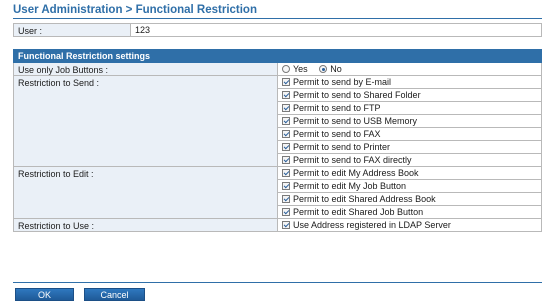  I want to click on permit-edit-my-job-button-checkbox, so click(286, 186).